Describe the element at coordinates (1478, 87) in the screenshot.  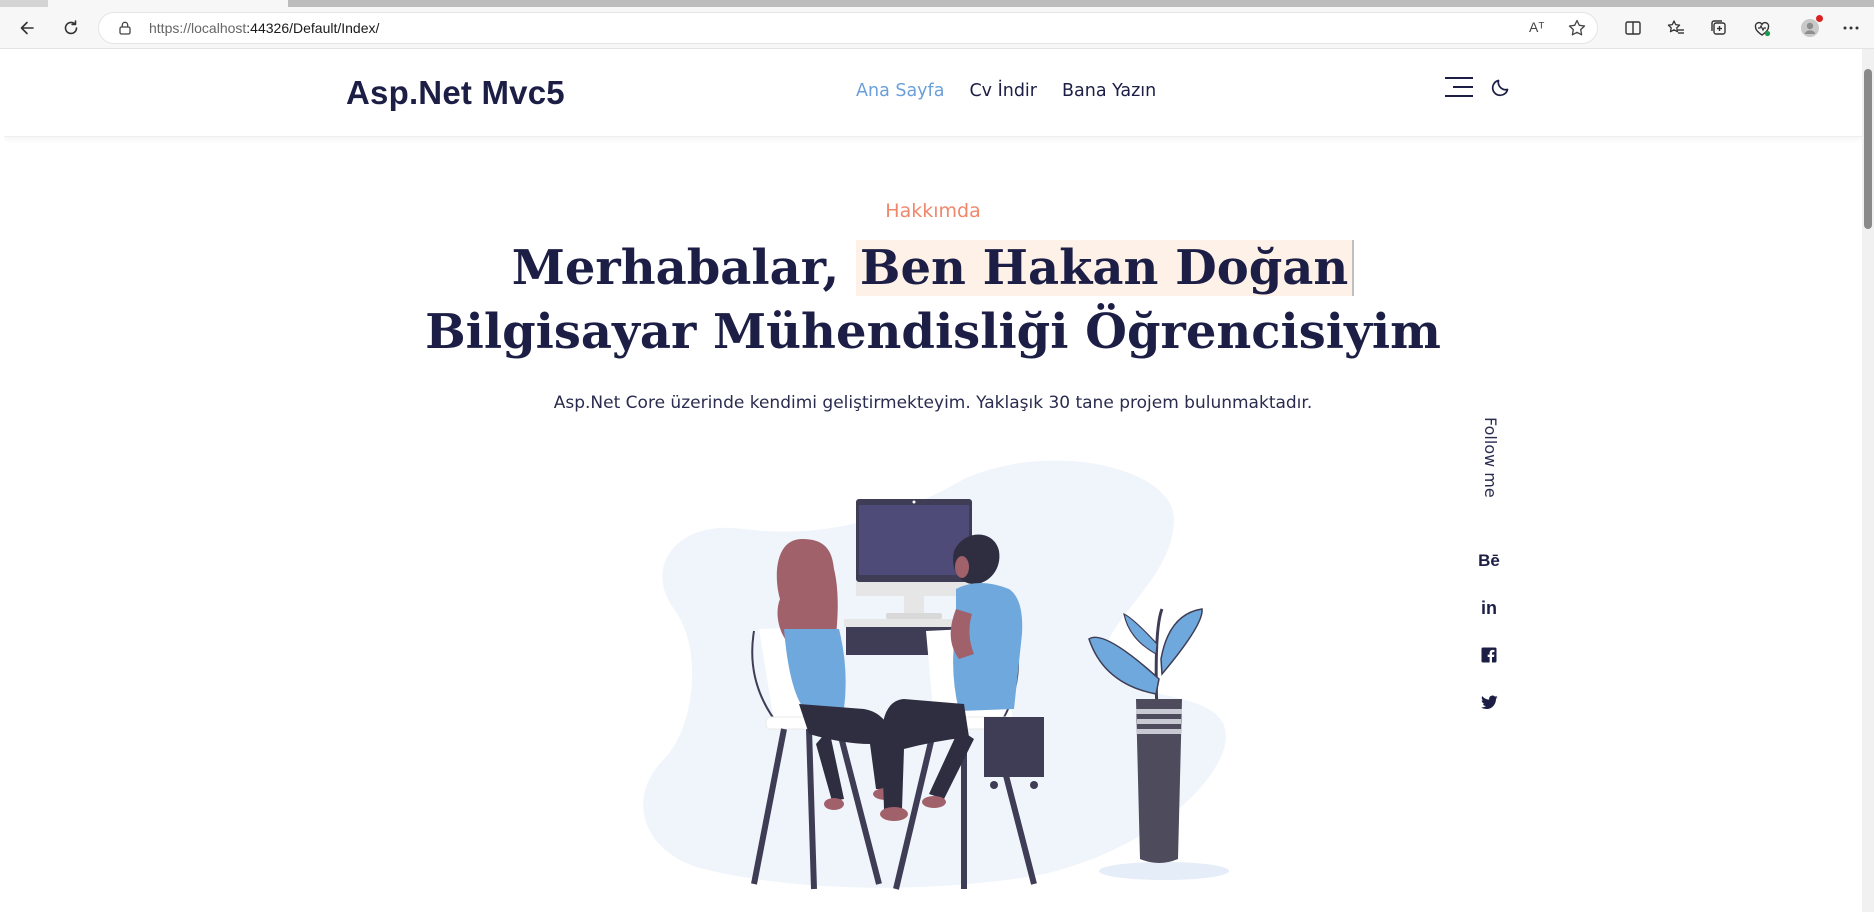
I see `header-actions` at that location.